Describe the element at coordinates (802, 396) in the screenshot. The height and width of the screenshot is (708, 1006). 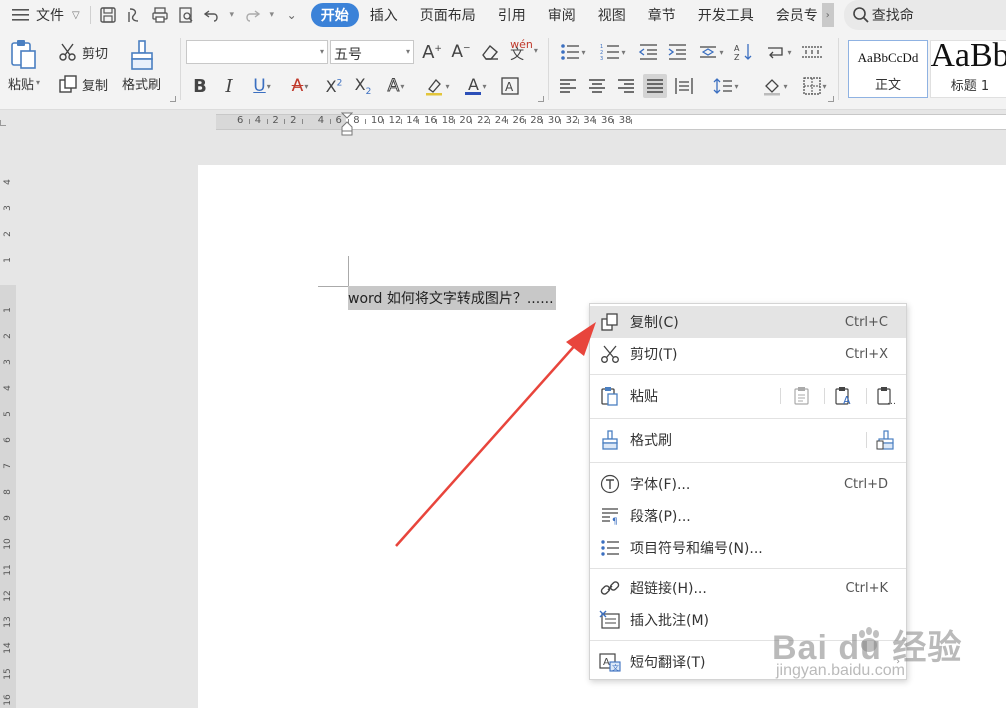
I see `paste-keep-format-icon` at that location.